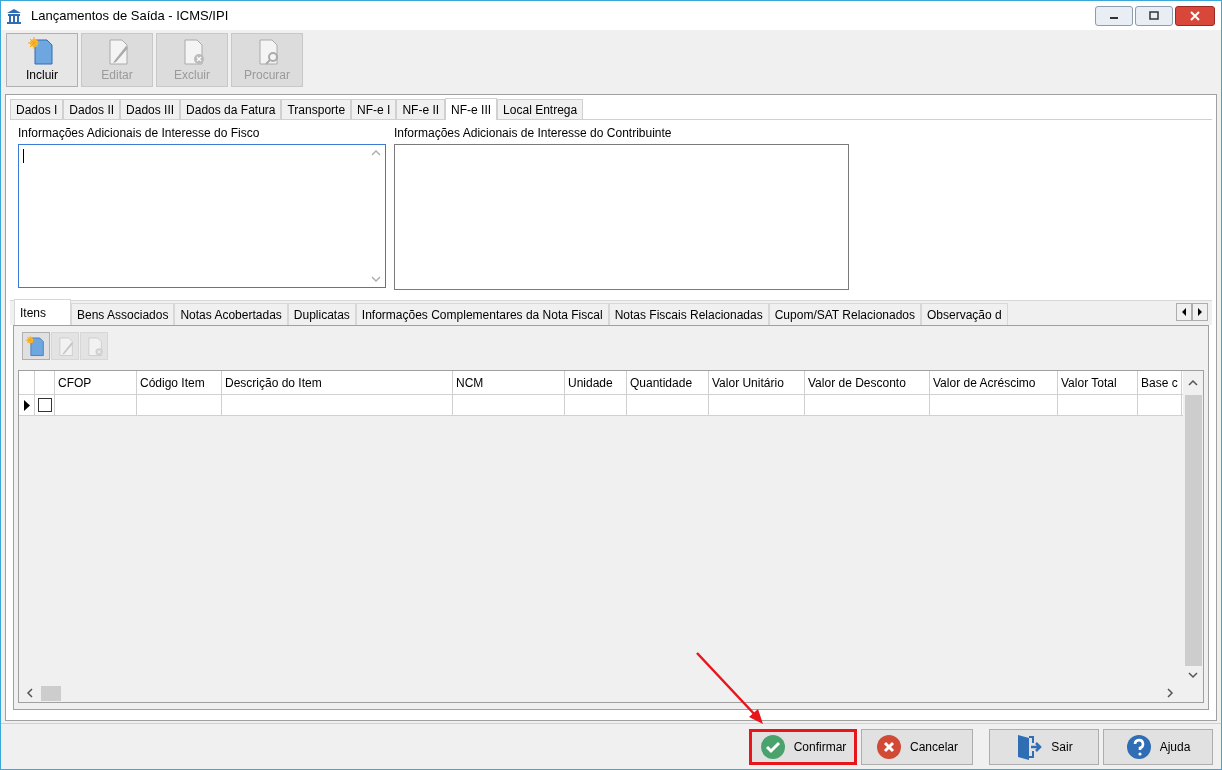  What do you see at coordinates (994, 382) in the screenshot?
I see `column-header: Valor de Acréscimo` at bounding box center [994, 382].